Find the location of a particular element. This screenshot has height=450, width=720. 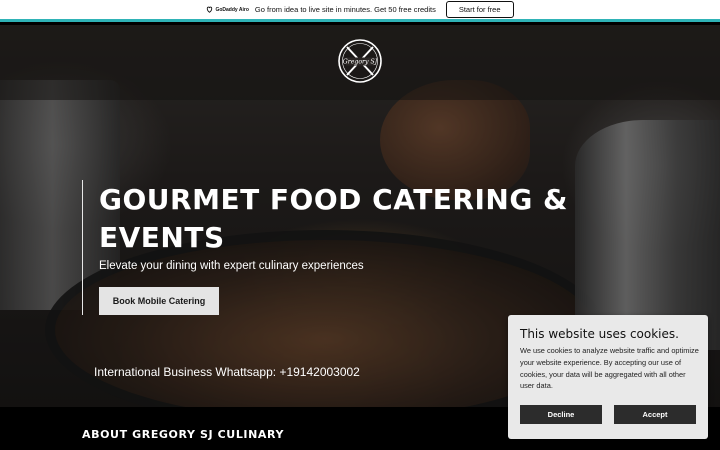

book-mobile-catering-button: Book Mobile Catering is located at coordinates (159, 301).